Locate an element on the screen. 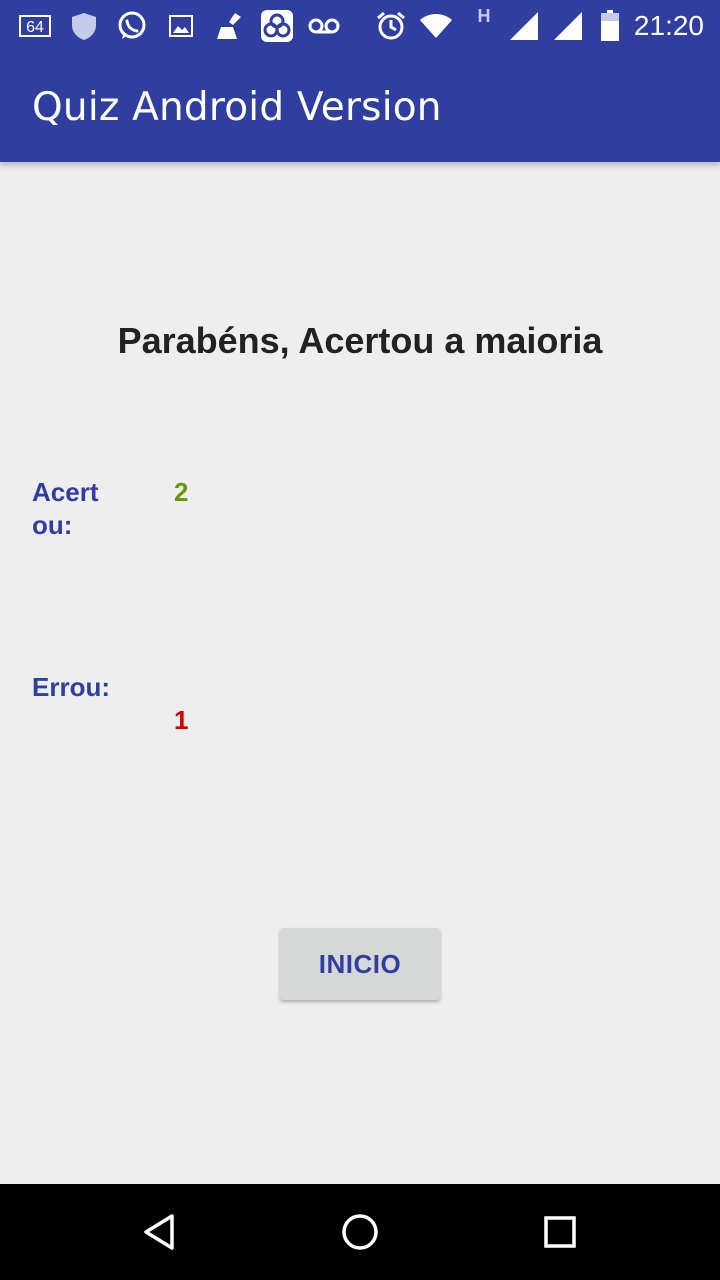  start-button: INICIO is located at coordinates (360, 964).